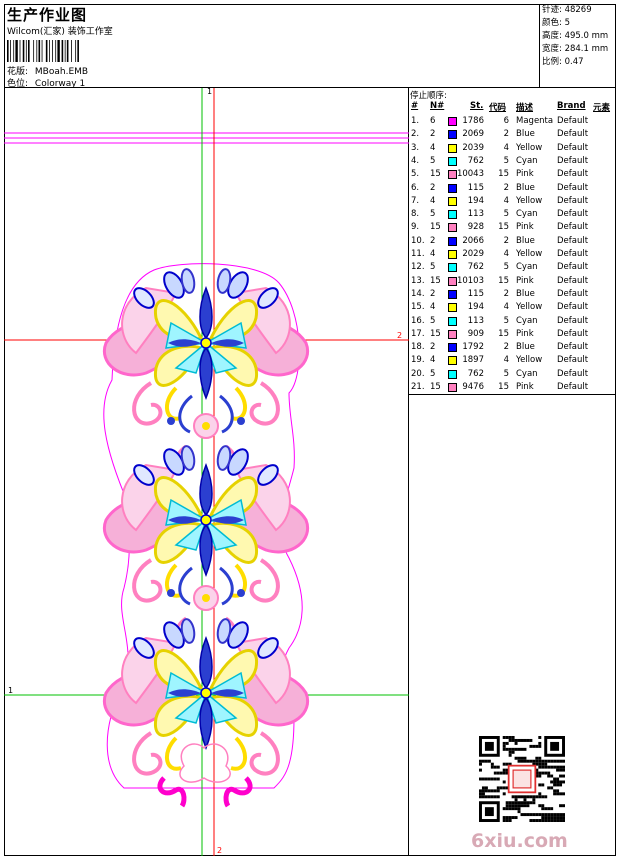 Image resolution: width=620 pixels, height=860 pixels. What do you see at coordinates (415, 227) in the screenshot?
I see `row-index: 9.` at bounding box center [415, 227].